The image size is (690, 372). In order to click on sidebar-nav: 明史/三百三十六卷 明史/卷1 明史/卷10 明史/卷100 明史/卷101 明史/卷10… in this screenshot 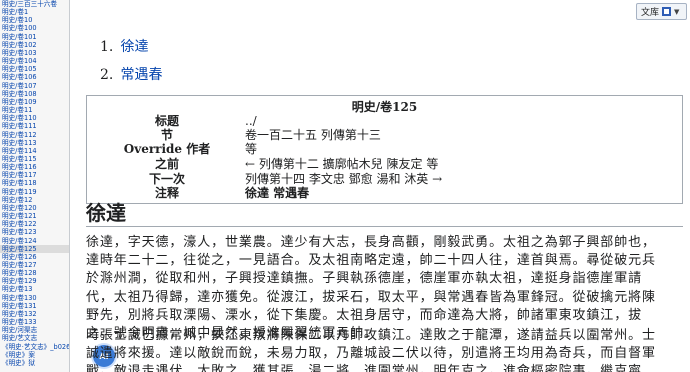, I will do `click(35, 186)`.